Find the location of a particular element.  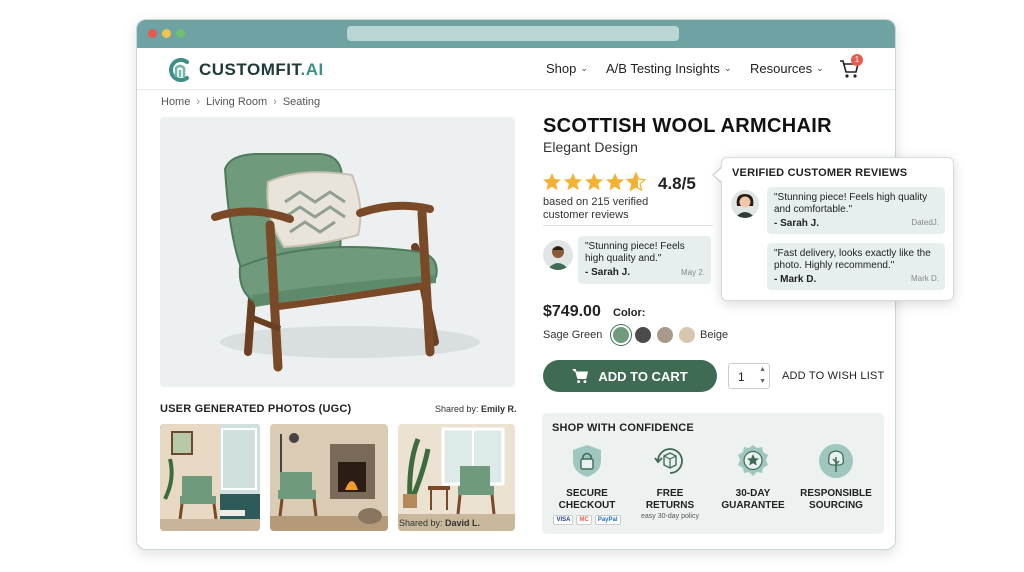

ugc-shared-by: Shared by: Emily R. is located at coordinates (476, 409).